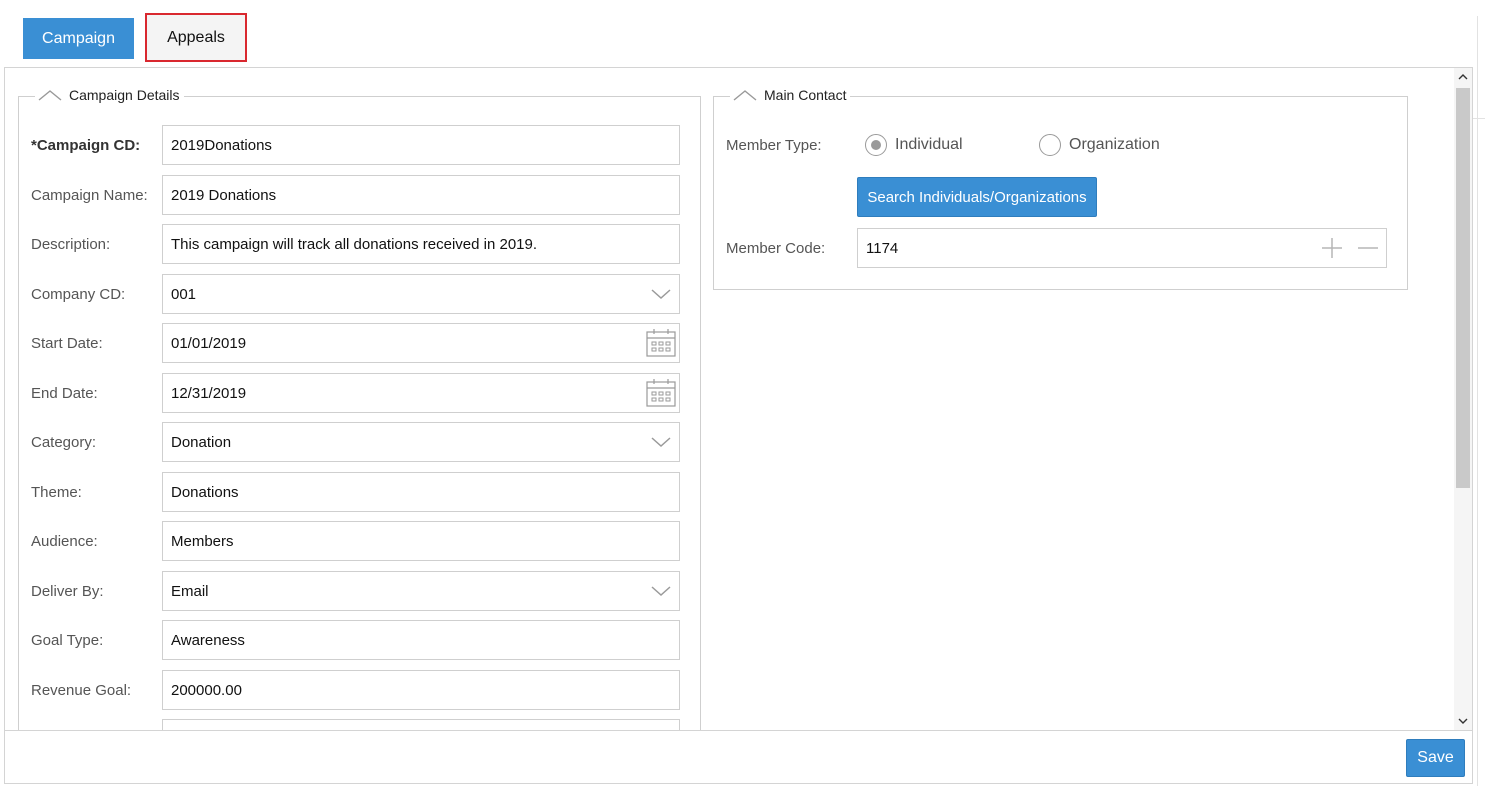 This screenshot has height=793, width=1485. Describe the element at coordinates (209, 393) in the screenshot. I see `end-date-value: 12/31/2019` at that location.